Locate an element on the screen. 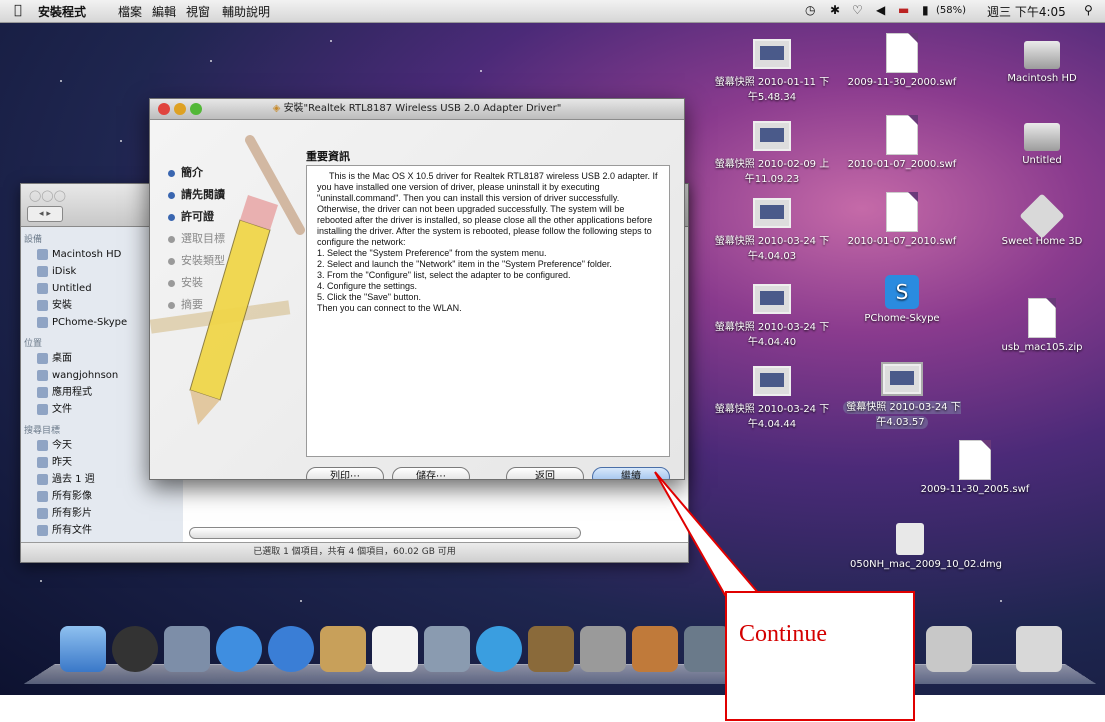 The height and width of the screenshot is (722, 1105). annotation-callout: Continue is located at coordinates (820, 656).